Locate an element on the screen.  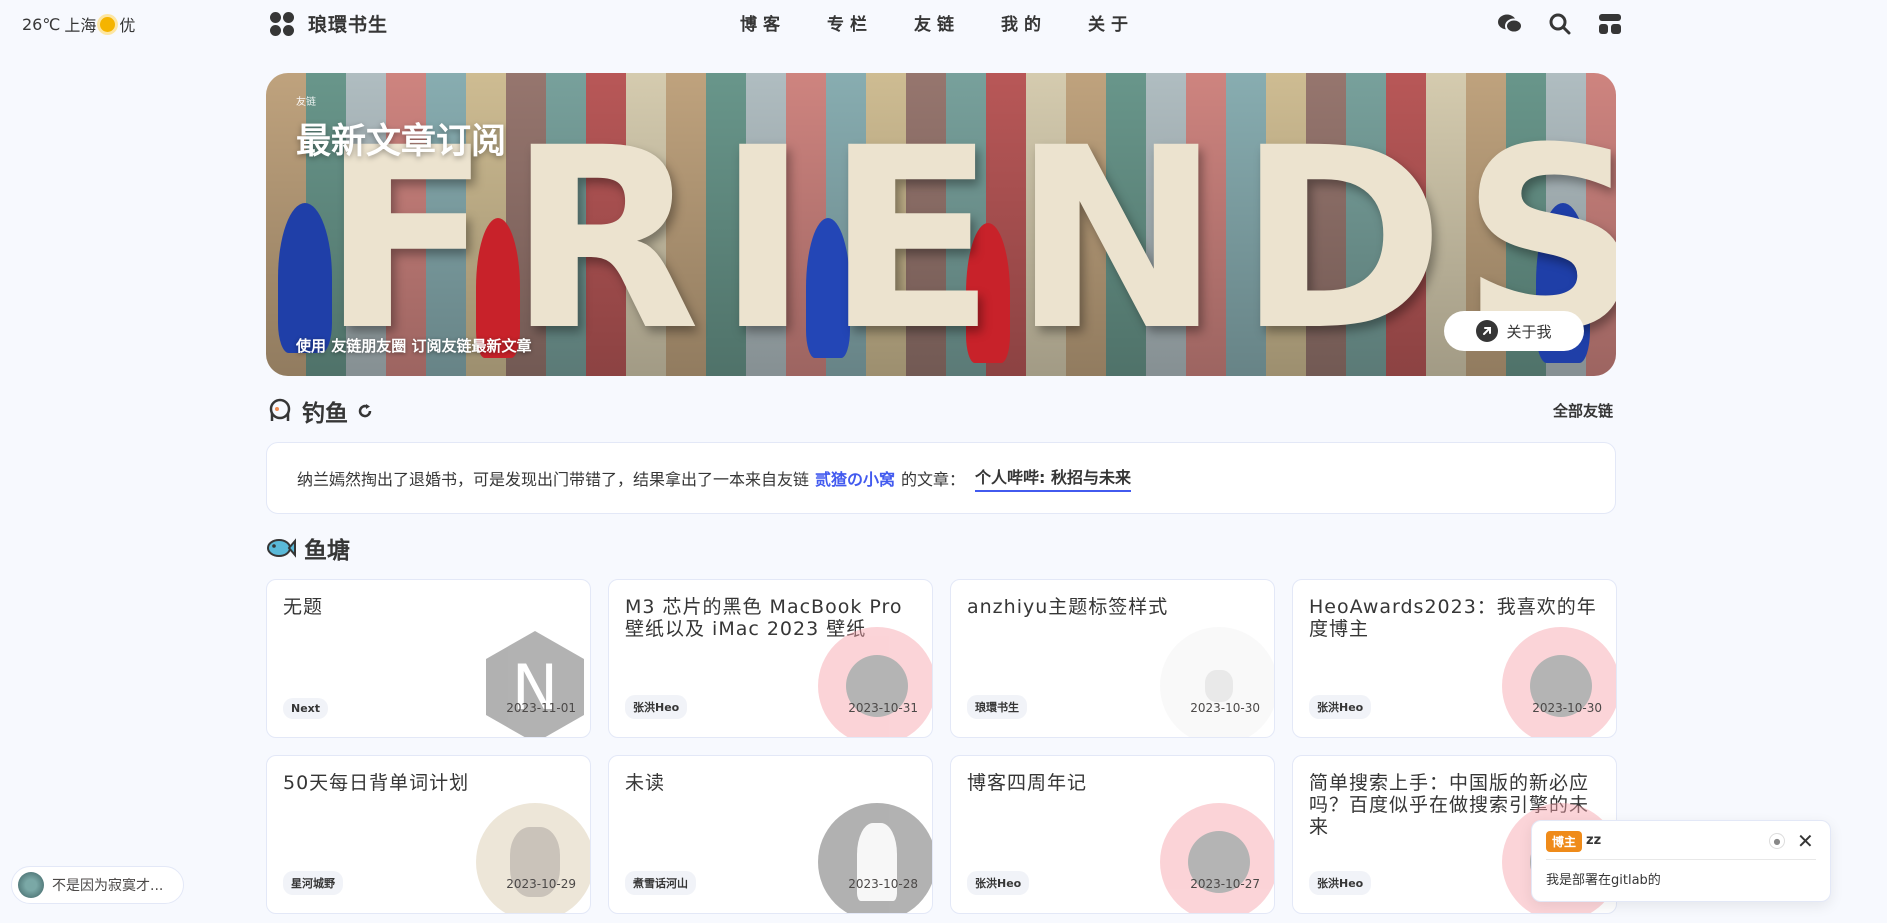
fishing-text: 纳兰嫣然掏出了退婚书，可是发现出门带错了，结果拿出了一本来自友链 is located at coordinates (553, 479).